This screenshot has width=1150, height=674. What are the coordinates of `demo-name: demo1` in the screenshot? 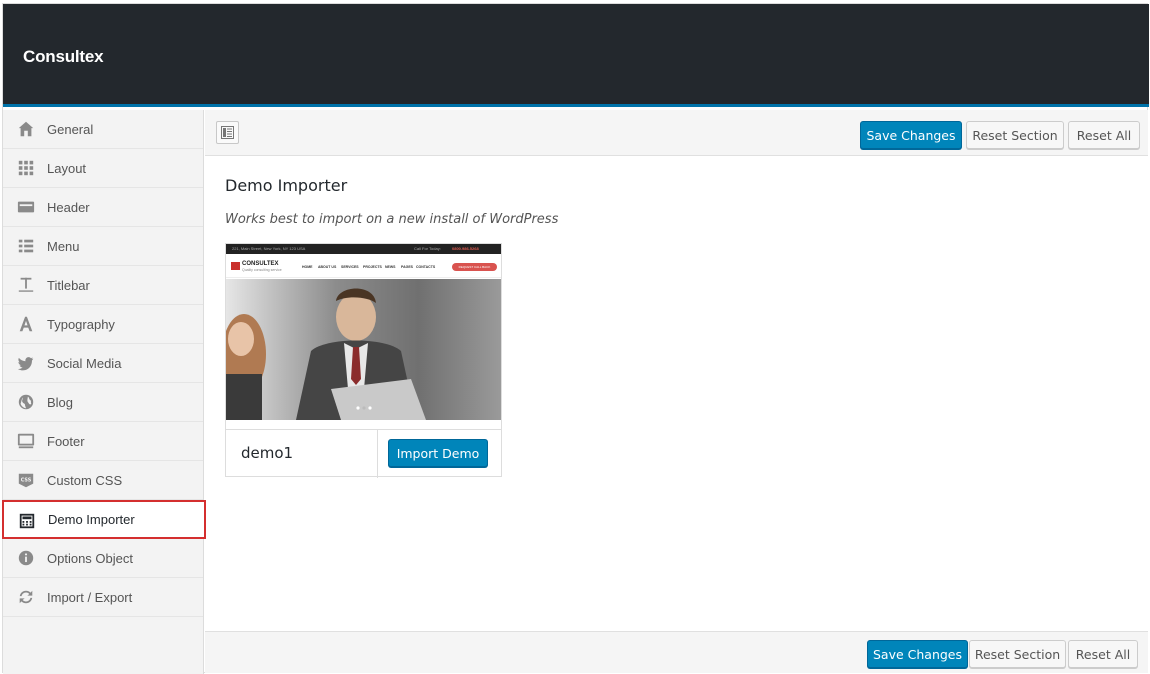 It's located at (267, 453).